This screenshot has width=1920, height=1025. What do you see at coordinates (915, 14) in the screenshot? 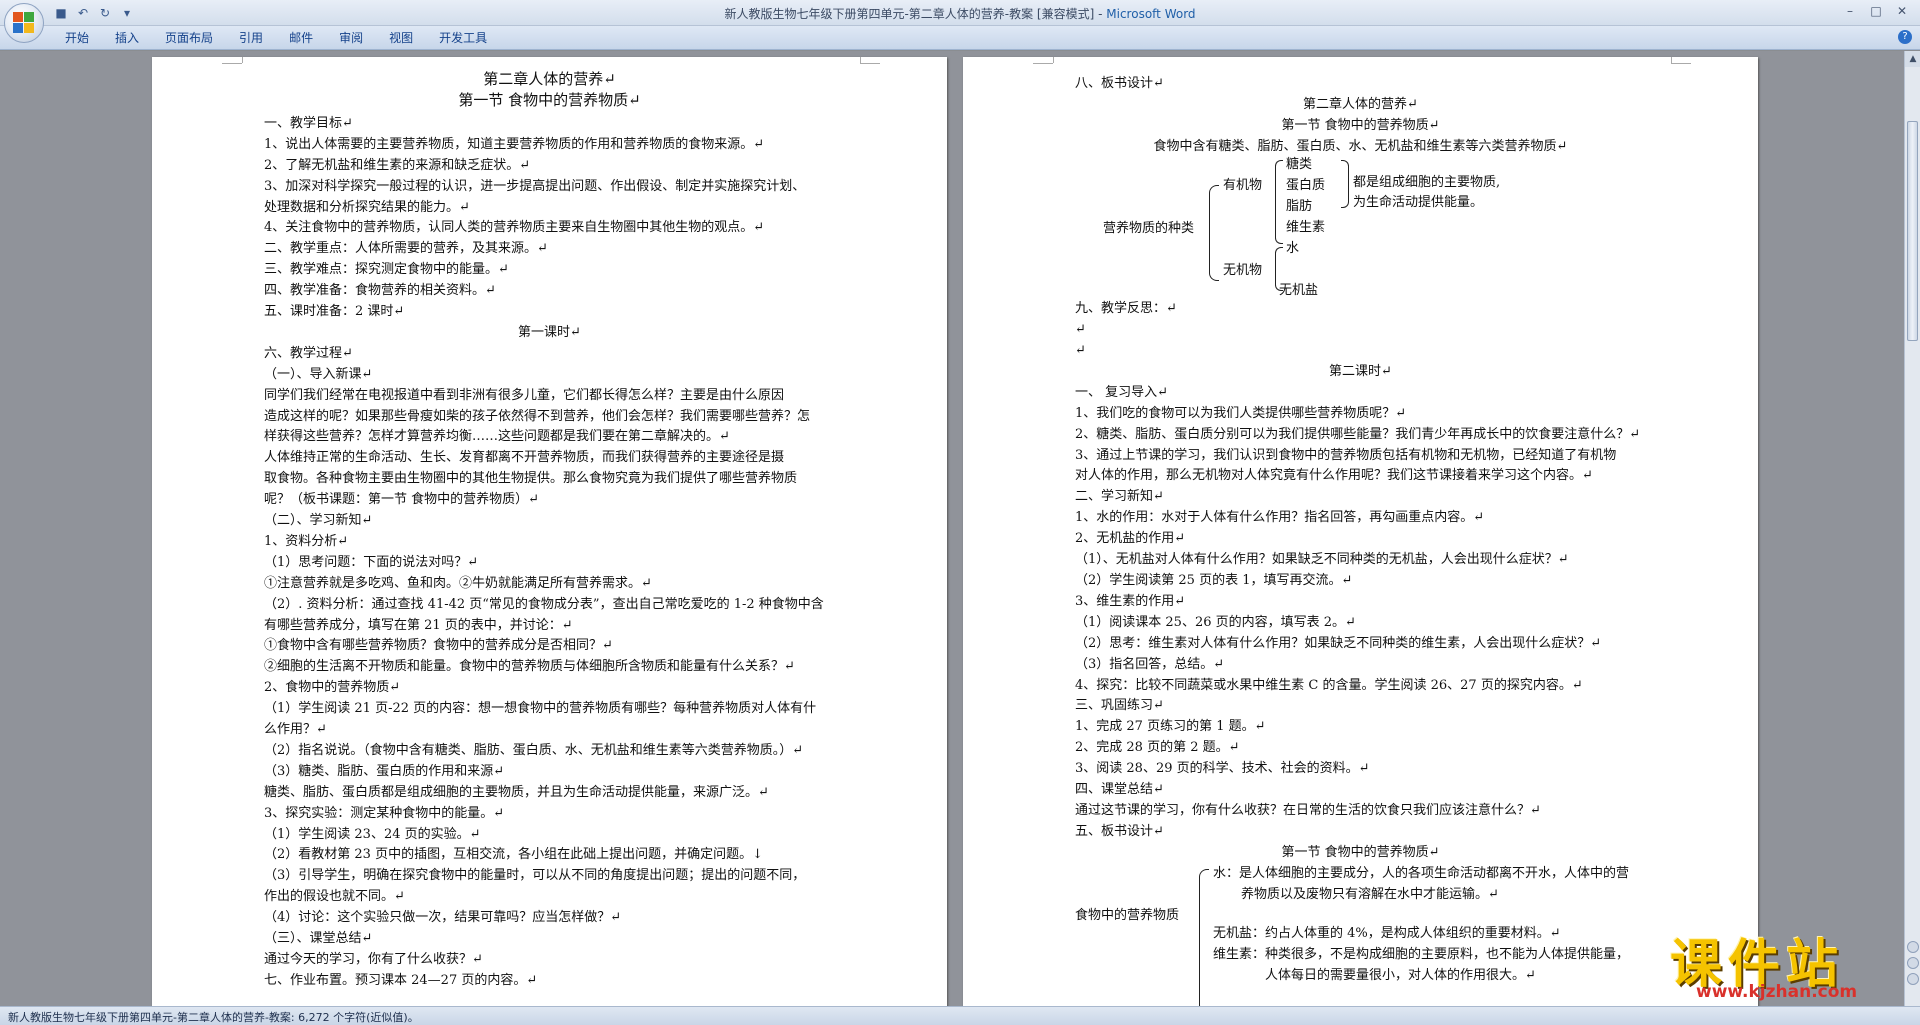
I see `document-title: 新人教版生物七年级下册第四单元-第二章人体的营养-教案 [兼容模式] -` at bounding box center [915, 14].